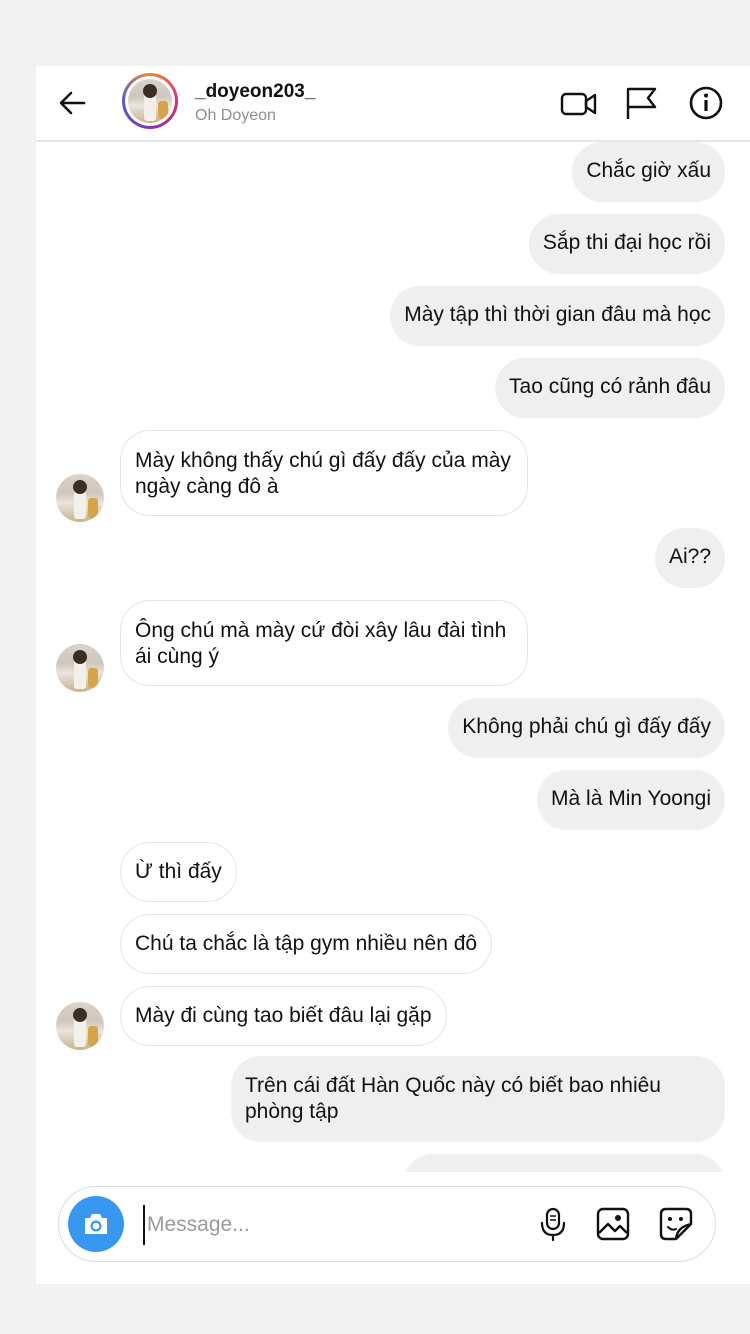 This screenshot has width=750, height=1334. I want to click on gallery-icon, so click(613, 1224).